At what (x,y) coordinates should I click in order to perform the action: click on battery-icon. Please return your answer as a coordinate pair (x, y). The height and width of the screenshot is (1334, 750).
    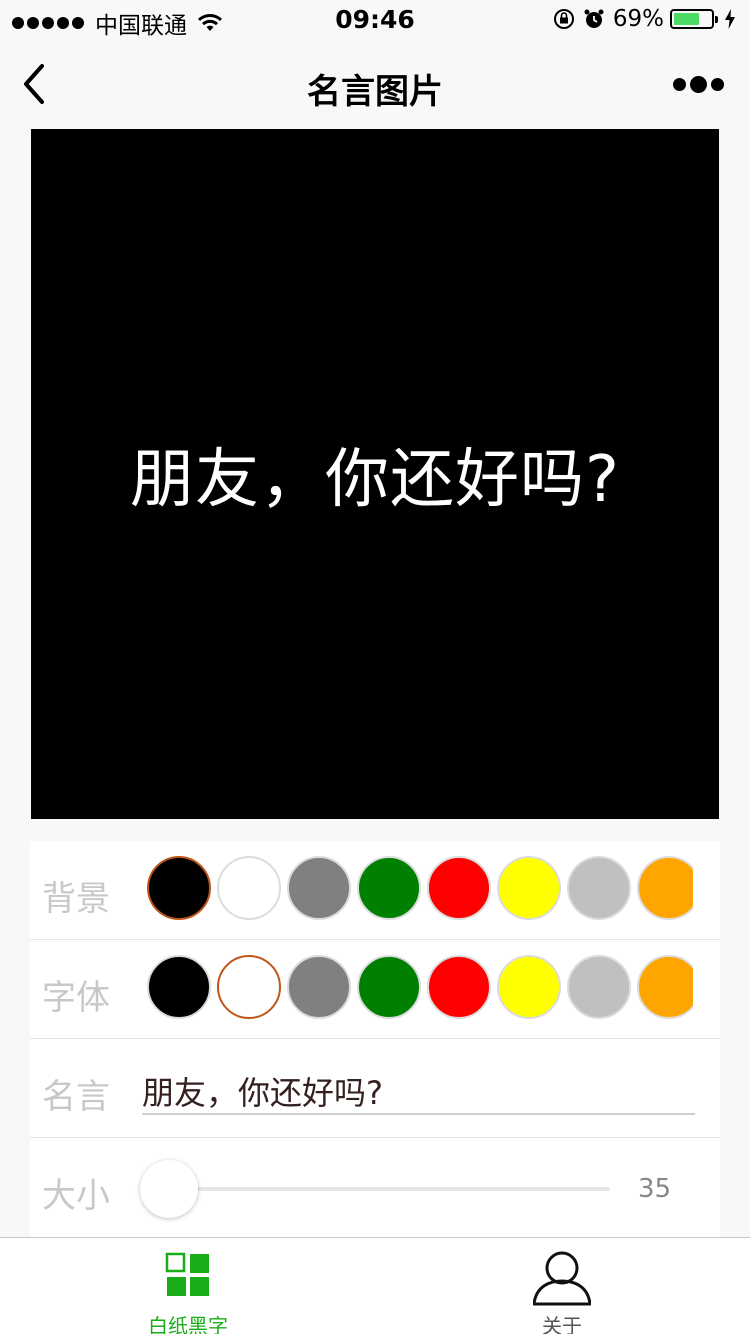
    Looking at the image, I should click on (694, 19).